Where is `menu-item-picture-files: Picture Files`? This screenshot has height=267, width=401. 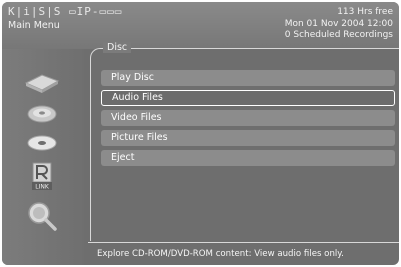 menu-item-picture-files: Picture Files is located at coordinates (248, 138).